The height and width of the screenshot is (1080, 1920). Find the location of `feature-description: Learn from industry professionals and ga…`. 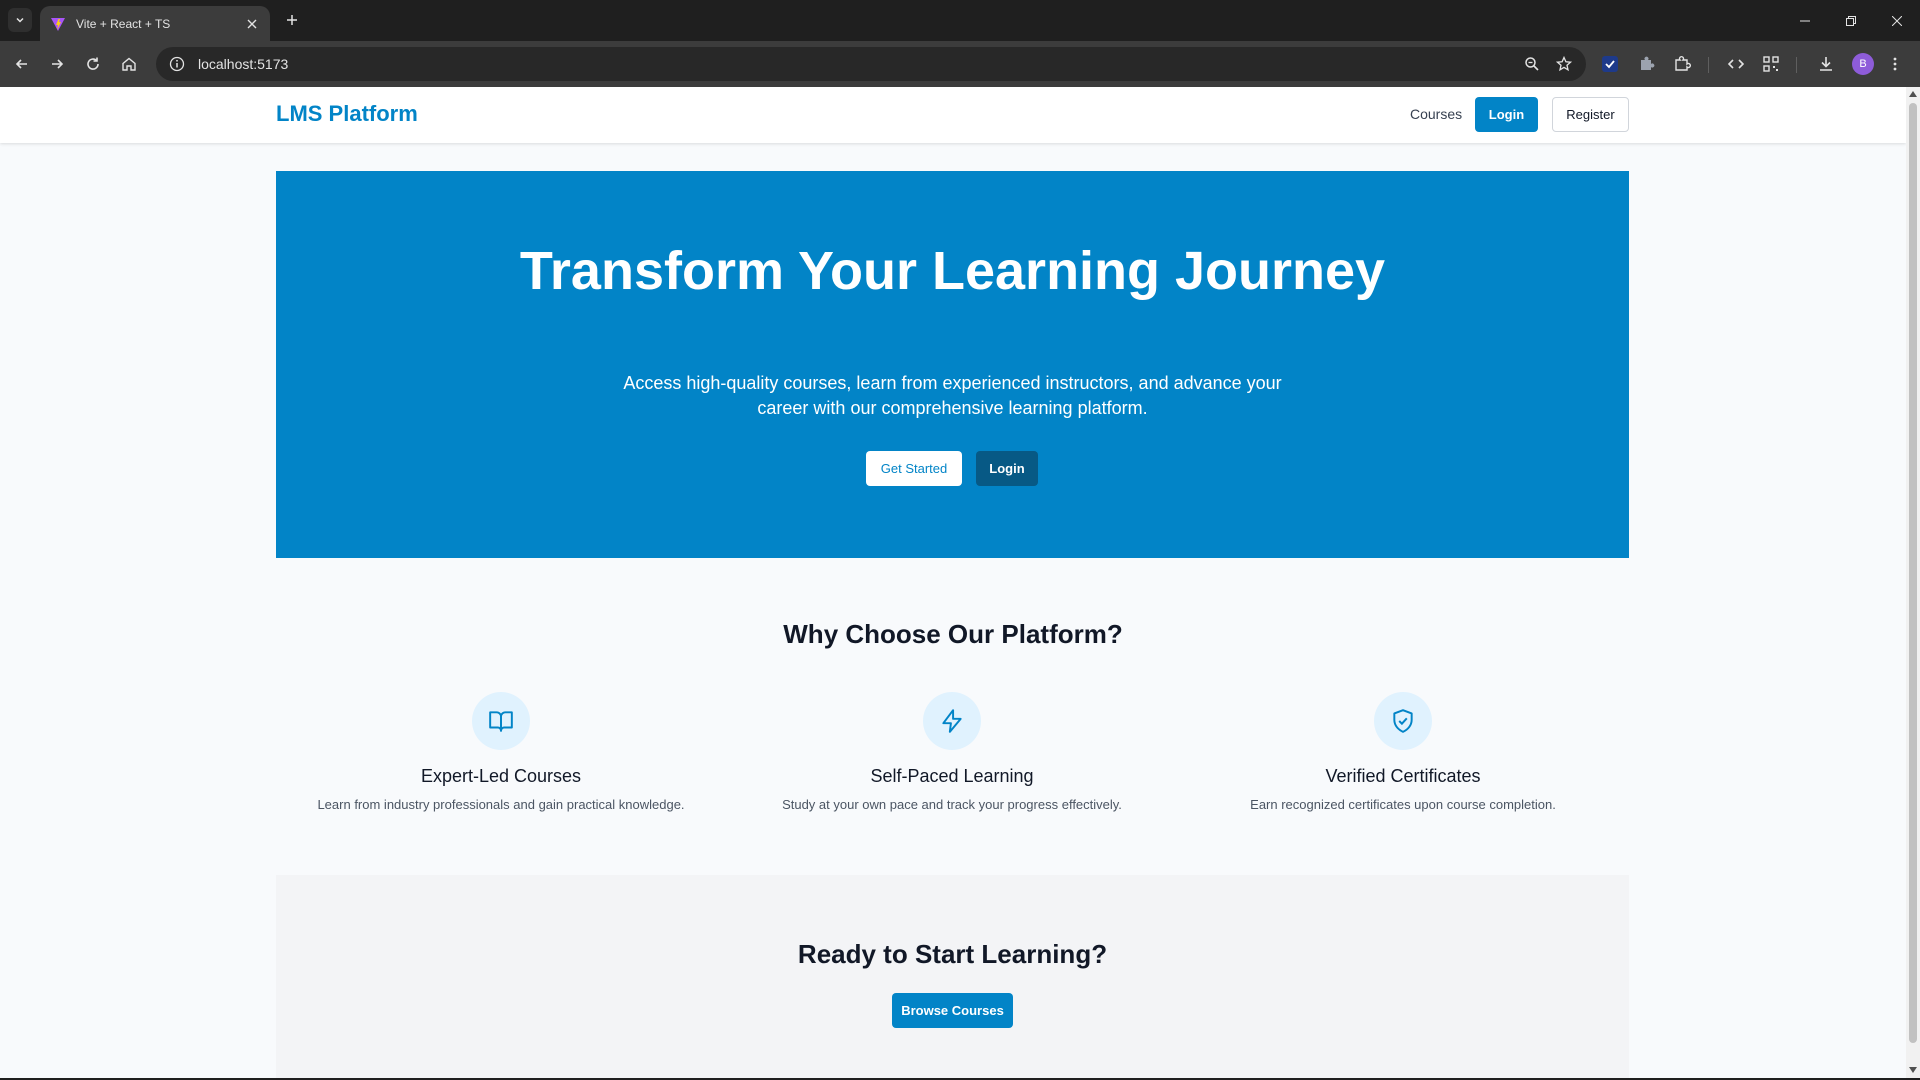

feature-description: Learn from industry professionals and ga… is located at coordinates (501, 804).